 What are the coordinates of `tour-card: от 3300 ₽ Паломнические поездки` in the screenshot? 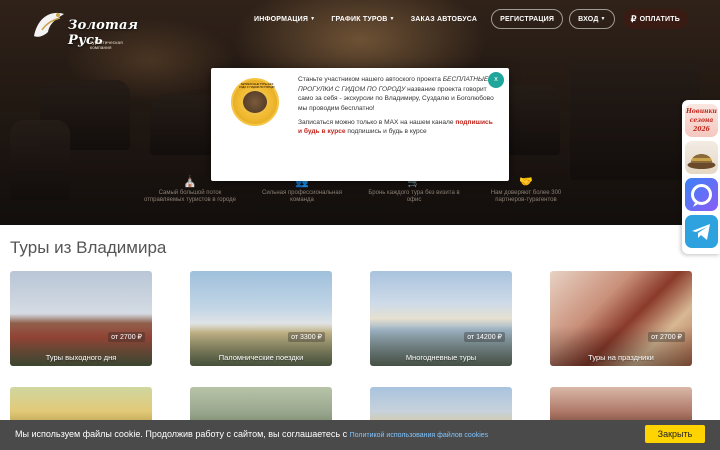 It's located at (261, 318).